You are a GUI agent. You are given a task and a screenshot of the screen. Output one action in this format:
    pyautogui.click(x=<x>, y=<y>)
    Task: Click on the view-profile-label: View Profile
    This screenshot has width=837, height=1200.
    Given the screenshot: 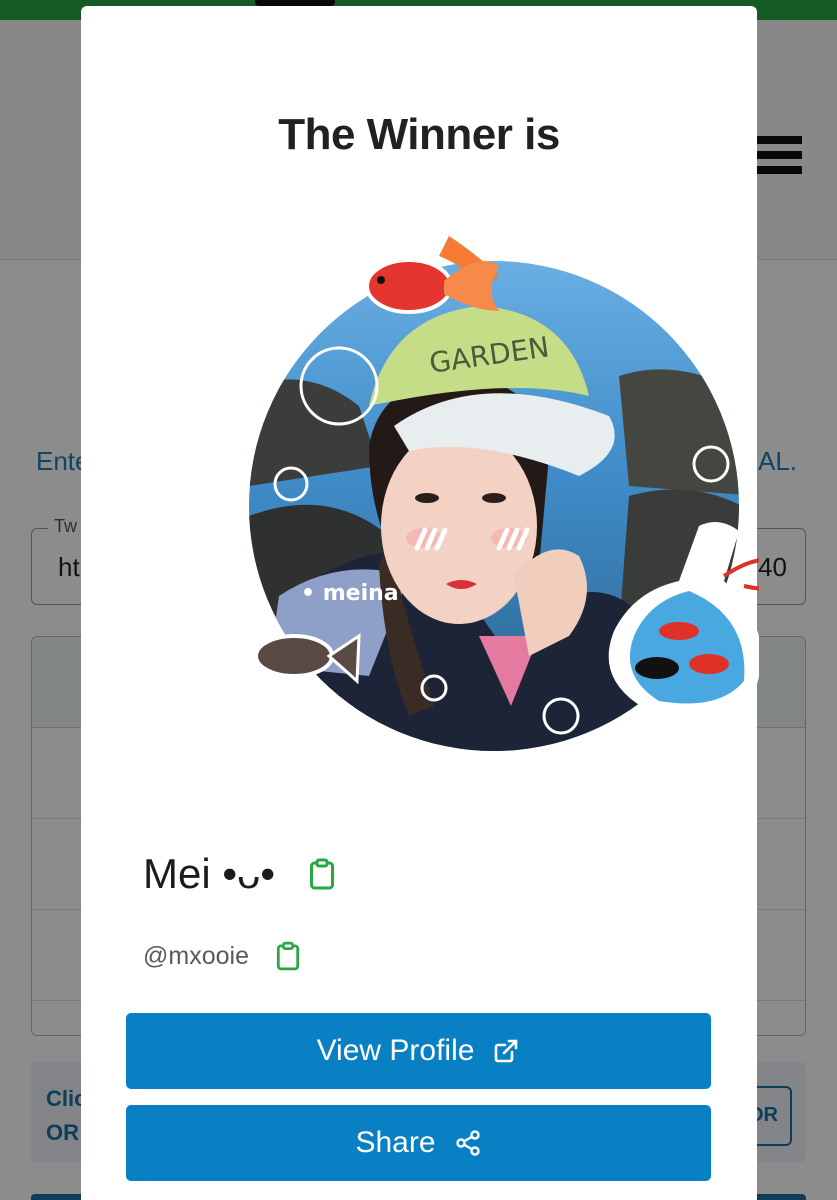 What is the action you would take?
    pyautogui.click(x=395, y=1050)
    